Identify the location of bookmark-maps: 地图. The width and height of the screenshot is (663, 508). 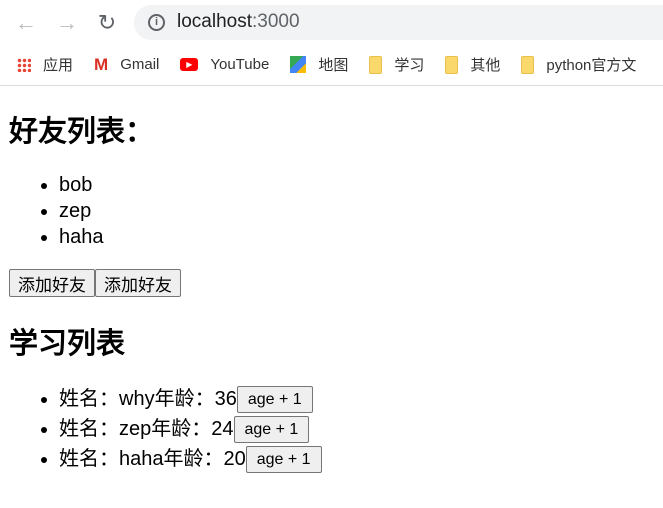
(319, 64).